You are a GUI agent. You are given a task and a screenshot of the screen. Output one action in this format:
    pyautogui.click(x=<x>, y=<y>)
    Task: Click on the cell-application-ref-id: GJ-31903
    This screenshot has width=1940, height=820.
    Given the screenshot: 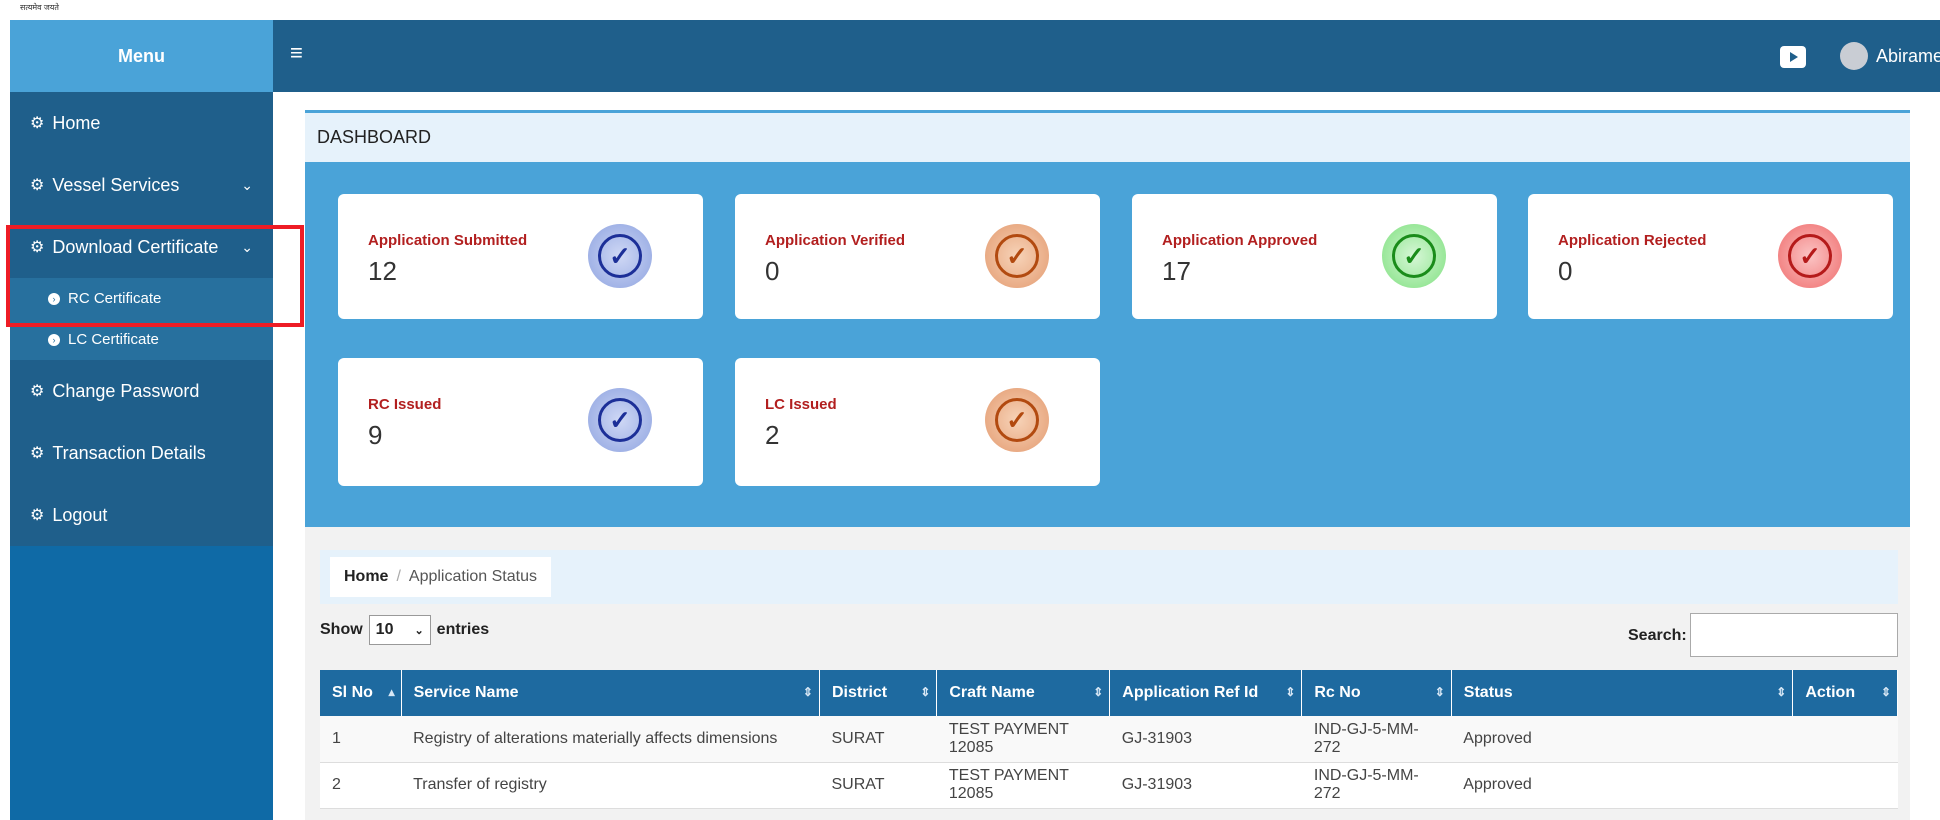 What is the action you would take?
    pyautogui.click(x=1205, y=785)
    